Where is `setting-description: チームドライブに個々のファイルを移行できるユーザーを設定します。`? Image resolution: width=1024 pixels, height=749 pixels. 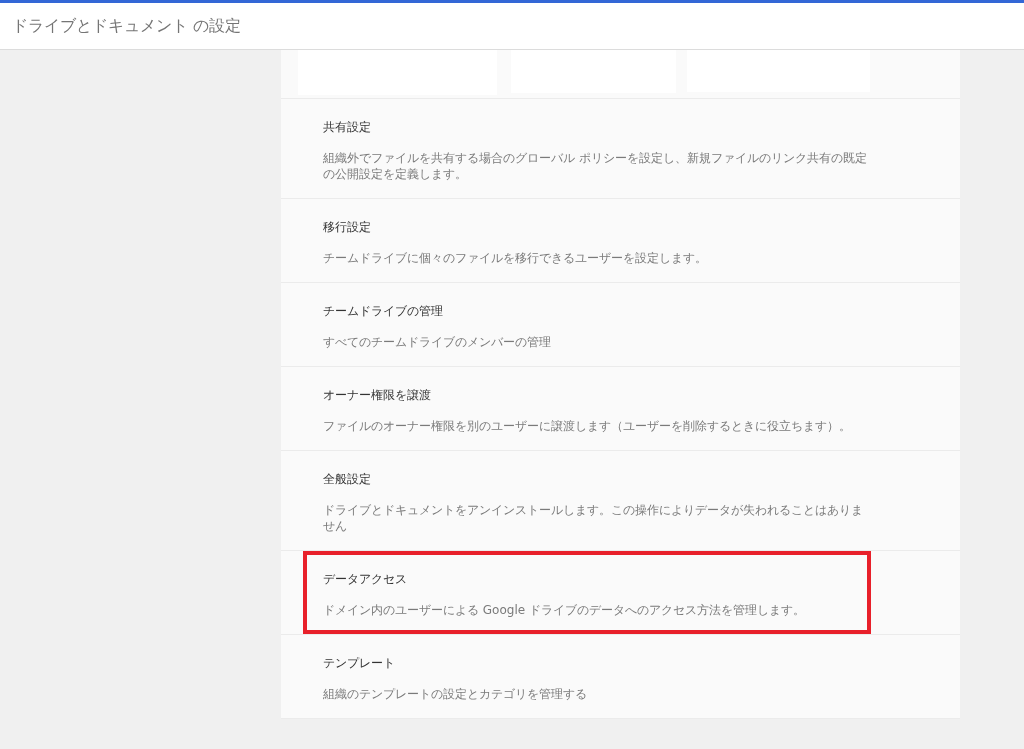
setting-description: チームドライブに個々のファイルを移行できるユーザーを設定します。 is located at coordinates (515, 258).